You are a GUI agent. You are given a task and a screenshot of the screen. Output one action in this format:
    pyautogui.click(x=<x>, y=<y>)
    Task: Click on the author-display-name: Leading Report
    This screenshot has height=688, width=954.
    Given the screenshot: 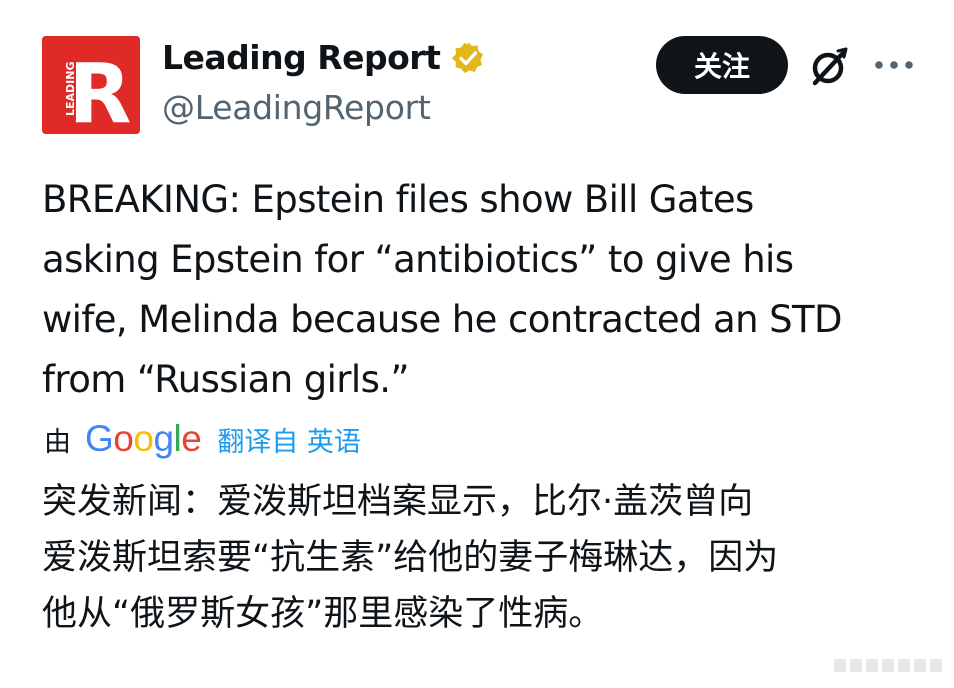 What is the action you would take?
    pyautogui.click(x=301, y=57)
    